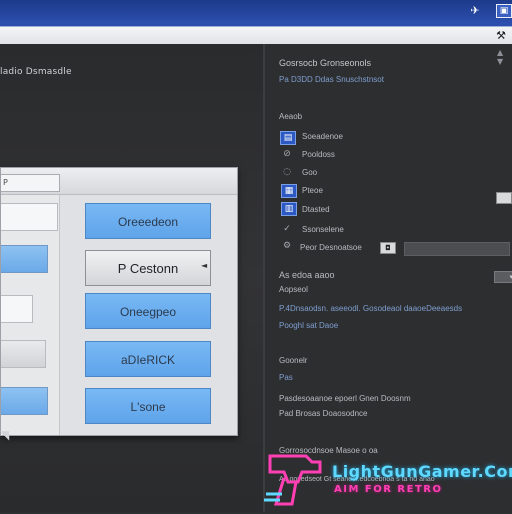 This screenshot has height=514, width=512. I want to click on dialog-button-5: L'sone, so click(148, 406).